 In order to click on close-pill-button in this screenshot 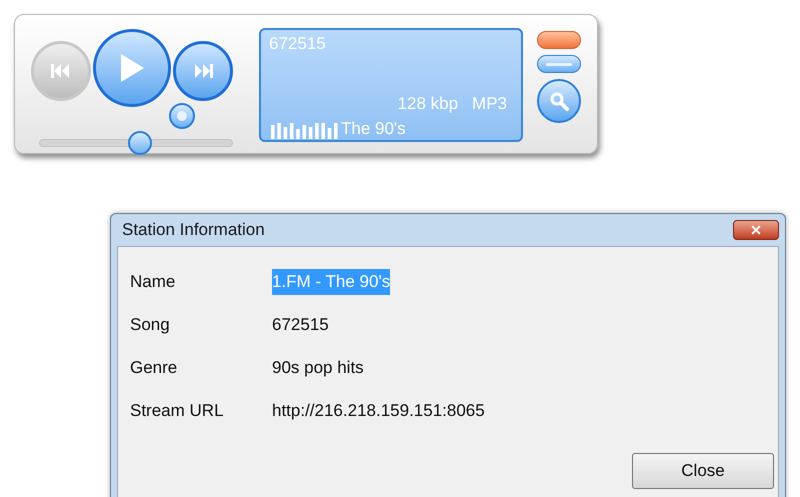, I will do `click(559, 40)`.